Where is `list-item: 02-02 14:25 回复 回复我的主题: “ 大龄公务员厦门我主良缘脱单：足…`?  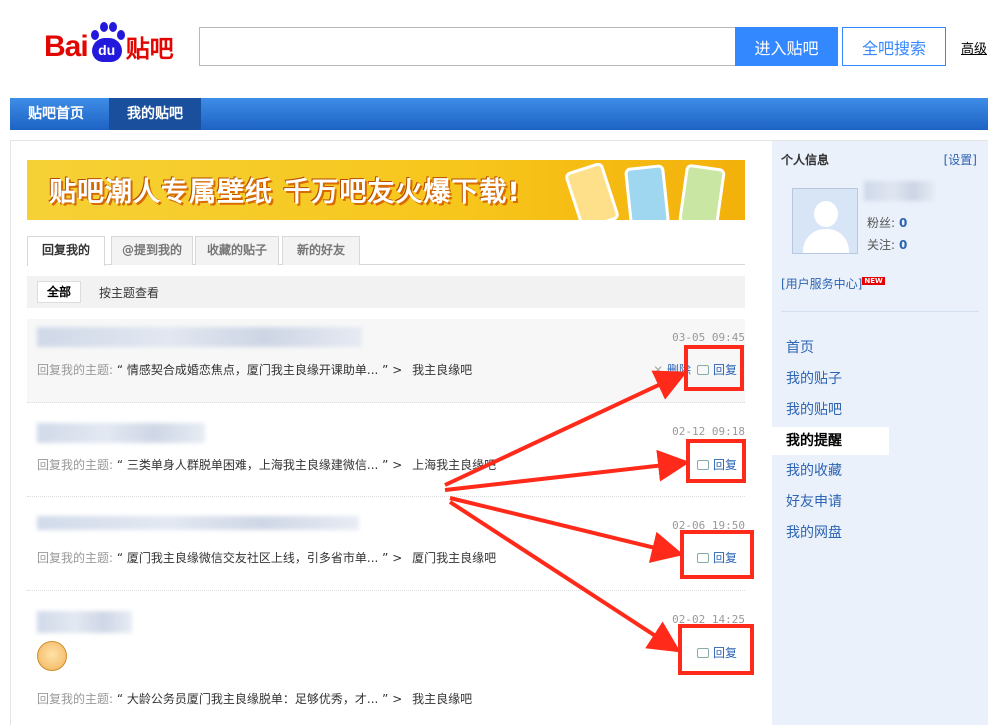
list-item: 02-02 14:25 回复 回复我的主题: “ 大龄公务员厦门我主良缘脱单：足… is located at coordinates (386, 658).